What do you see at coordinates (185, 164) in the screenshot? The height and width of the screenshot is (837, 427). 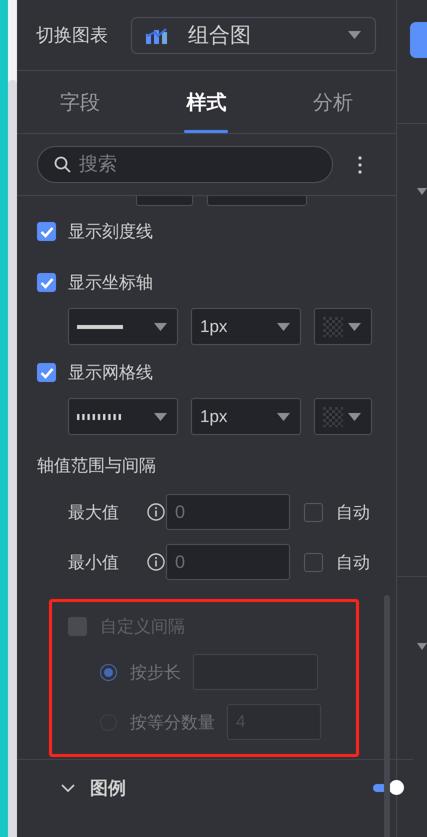 I see `search-field: 搜索` at bounding box center [185, 164].